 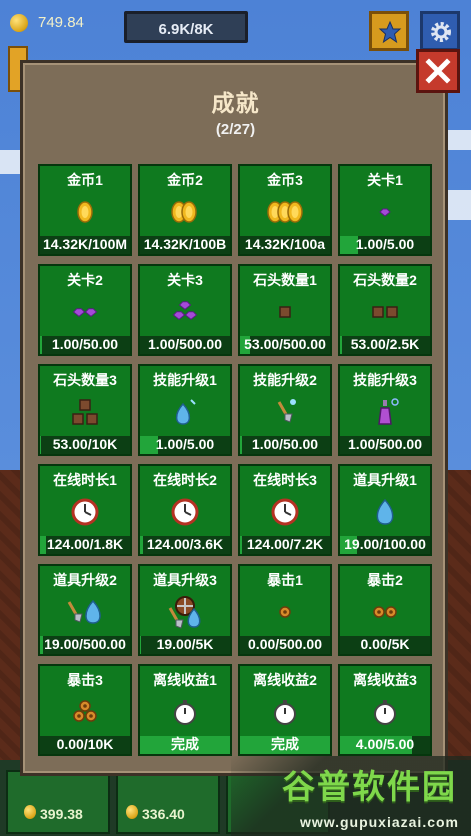 I want to click on achievement-progress-value: 4.00/5.00, so click(x=385, y=744).